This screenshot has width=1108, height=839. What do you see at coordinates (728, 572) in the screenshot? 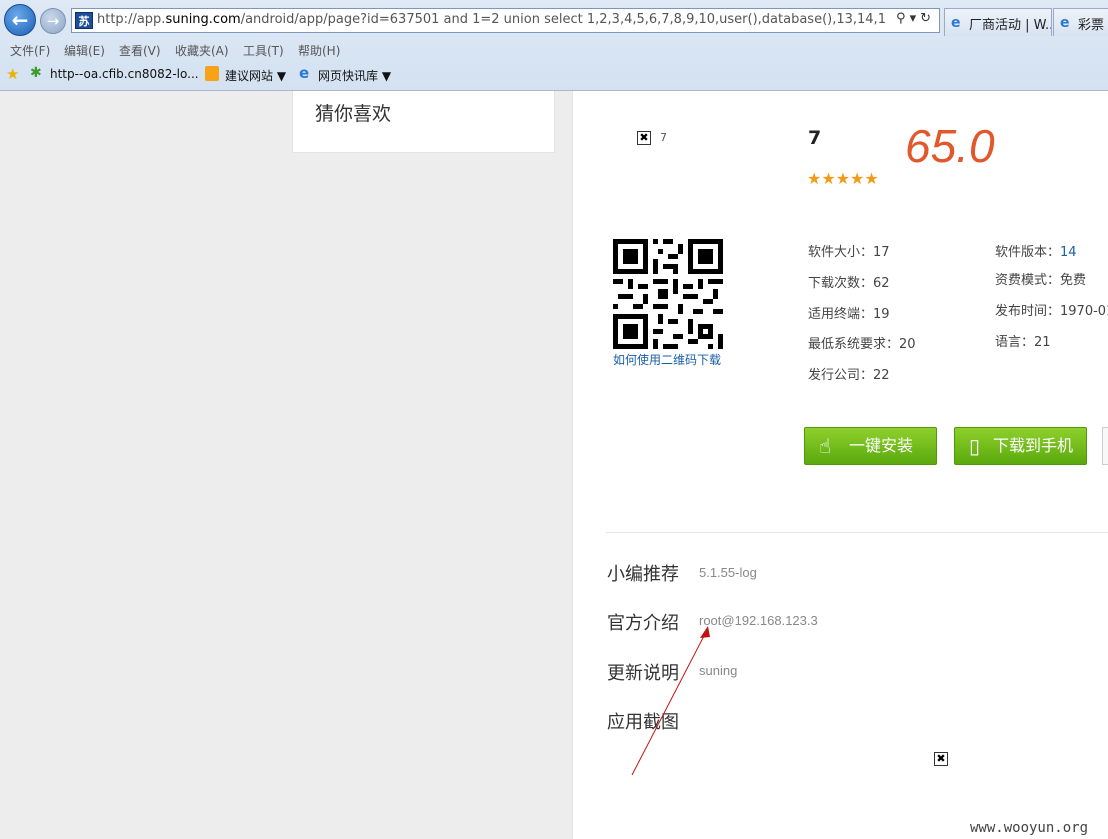
I see `section-value-editor-pick: 5.1.55-log` at bounding box center [728, 572].